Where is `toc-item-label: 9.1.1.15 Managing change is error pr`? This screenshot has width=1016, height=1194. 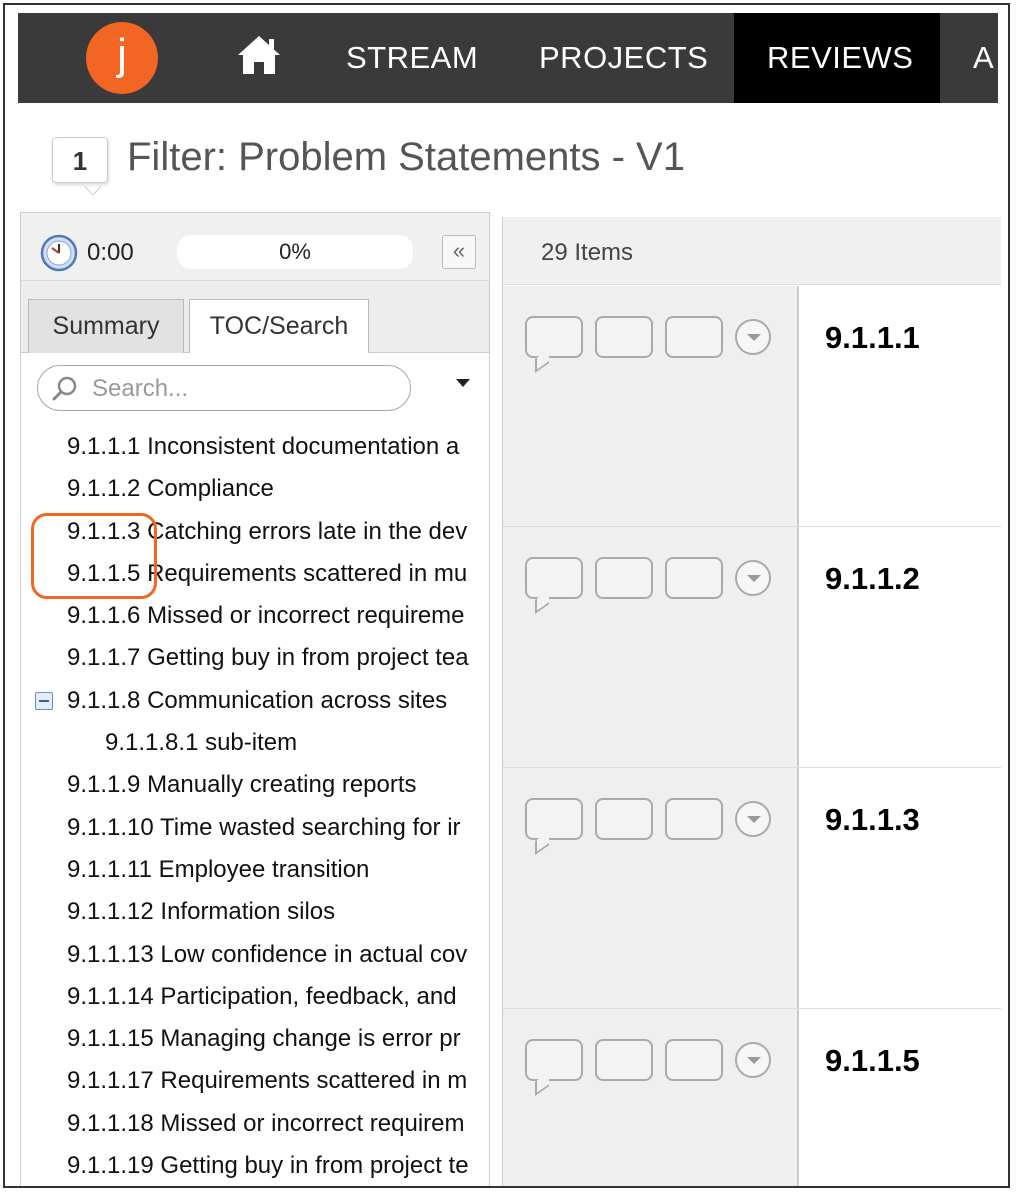 toc-item-label: 9.1.1.15 Managing change is error pr is located at coordinates (264, 1039).